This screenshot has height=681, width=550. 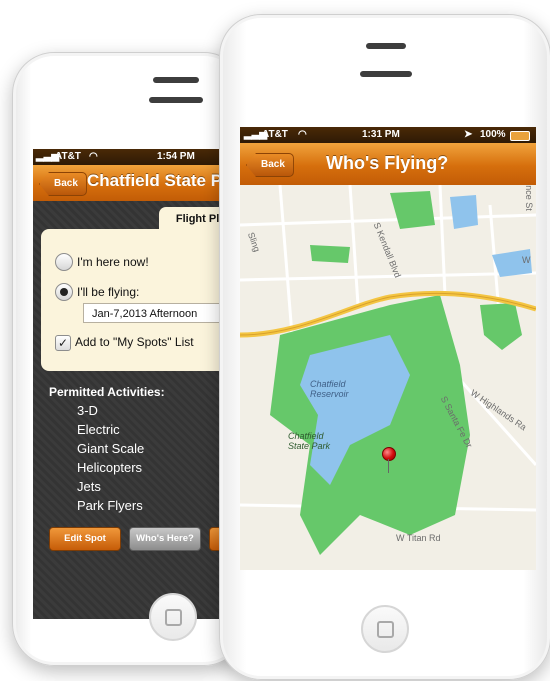 I want to click on will-fly-label: I'll be flying:, so click(x=108, y=292).